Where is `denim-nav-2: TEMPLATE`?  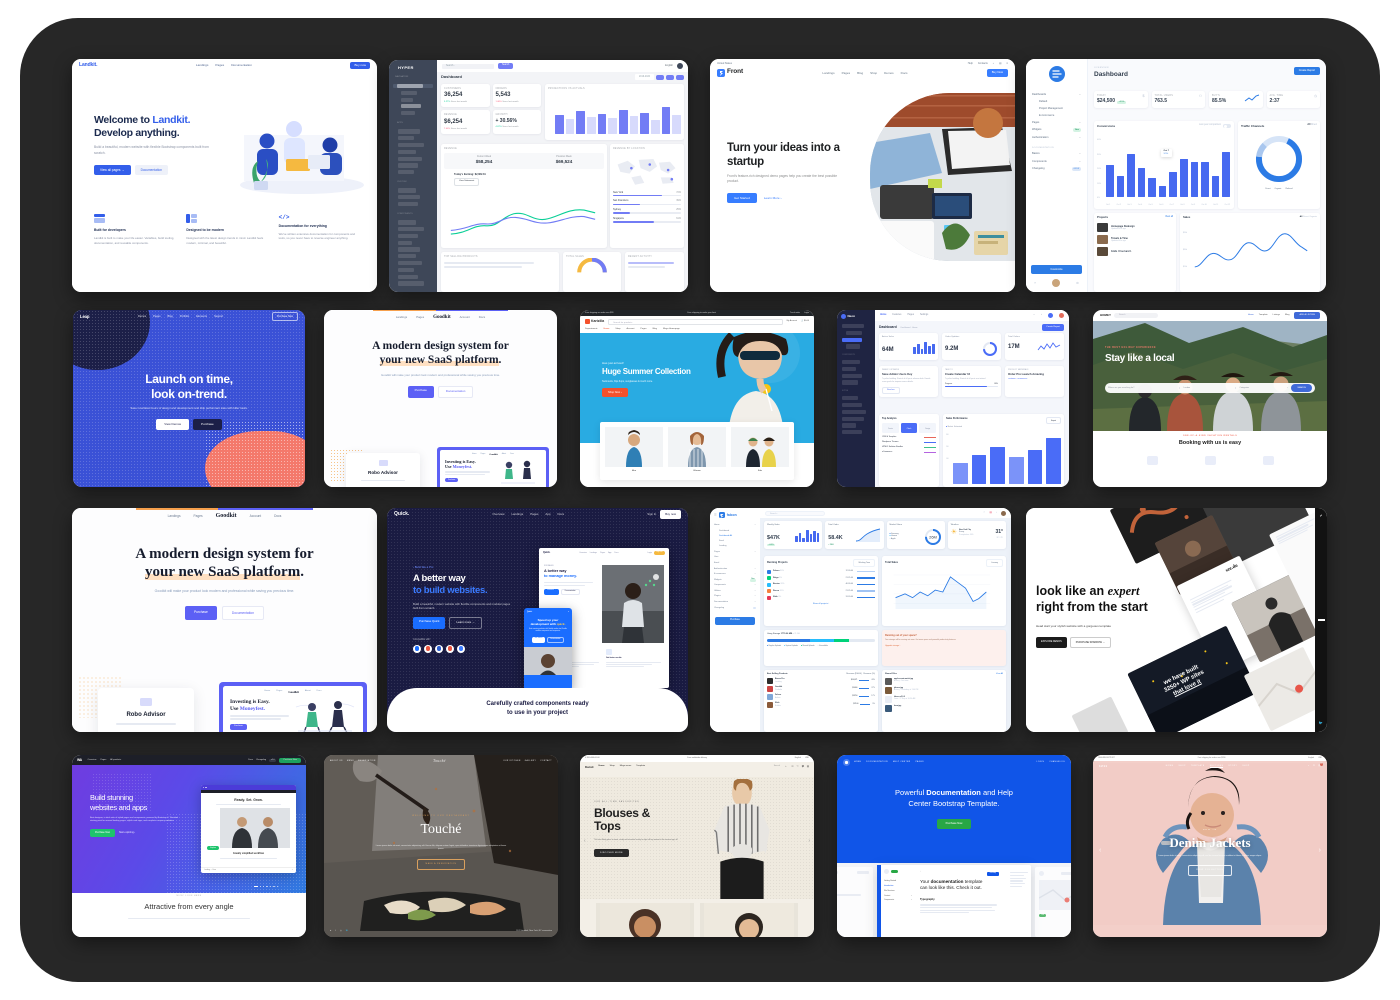 denim-nav-2: TEMPLATE is located at coordinates (1198, 767).